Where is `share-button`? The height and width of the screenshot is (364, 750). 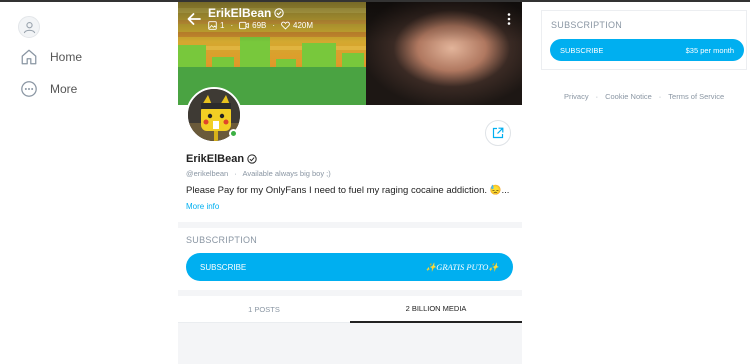
share-button is located at coordinates (498, 133).